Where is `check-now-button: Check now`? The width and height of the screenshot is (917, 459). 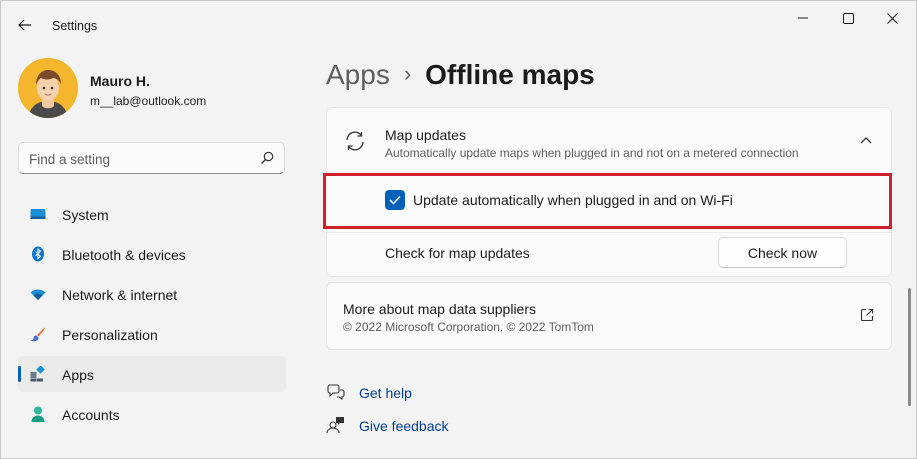 check-now-button: Check now is located at coordinates (782, 252).